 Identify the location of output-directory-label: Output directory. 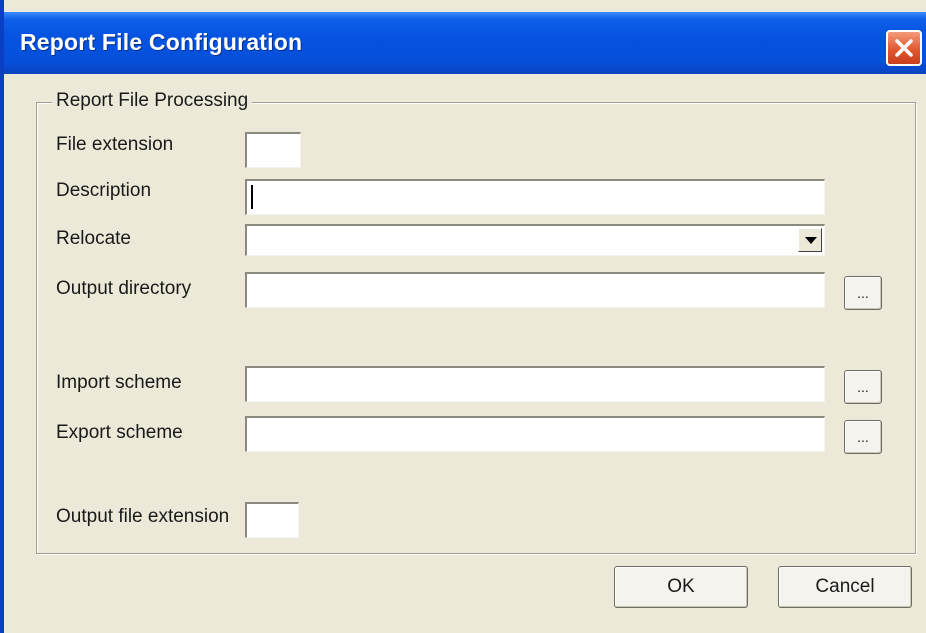
(124, 288).